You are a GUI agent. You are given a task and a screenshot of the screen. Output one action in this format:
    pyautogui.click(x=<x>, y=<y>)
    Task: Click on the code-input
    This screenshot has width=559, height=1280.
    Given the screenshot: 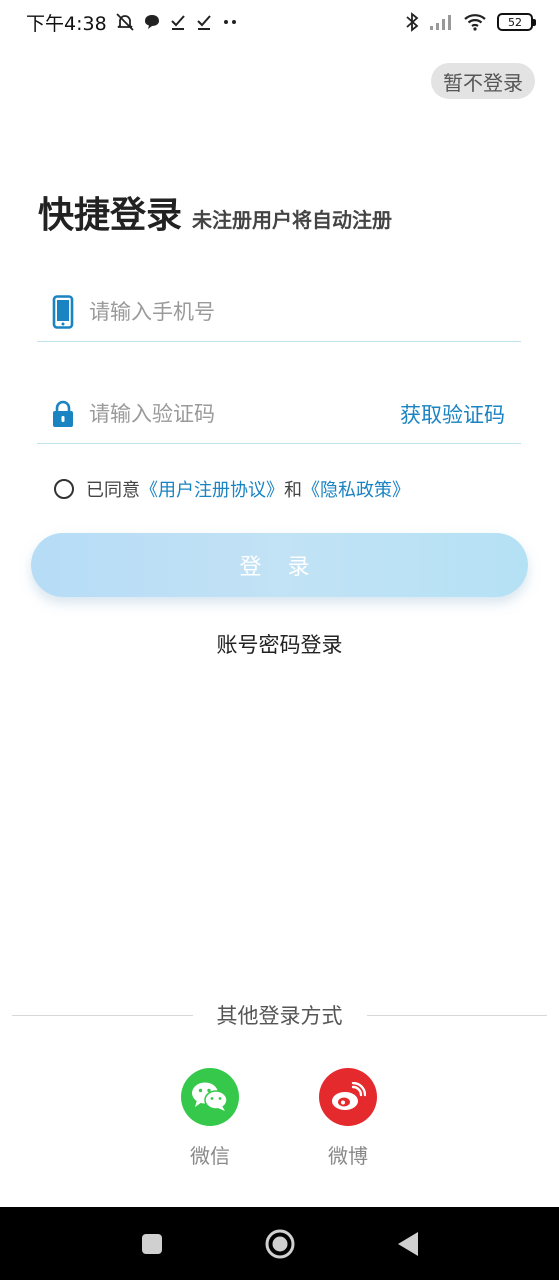 What is the action you would take?
    pyautogui.click(x=244, y=413)
    